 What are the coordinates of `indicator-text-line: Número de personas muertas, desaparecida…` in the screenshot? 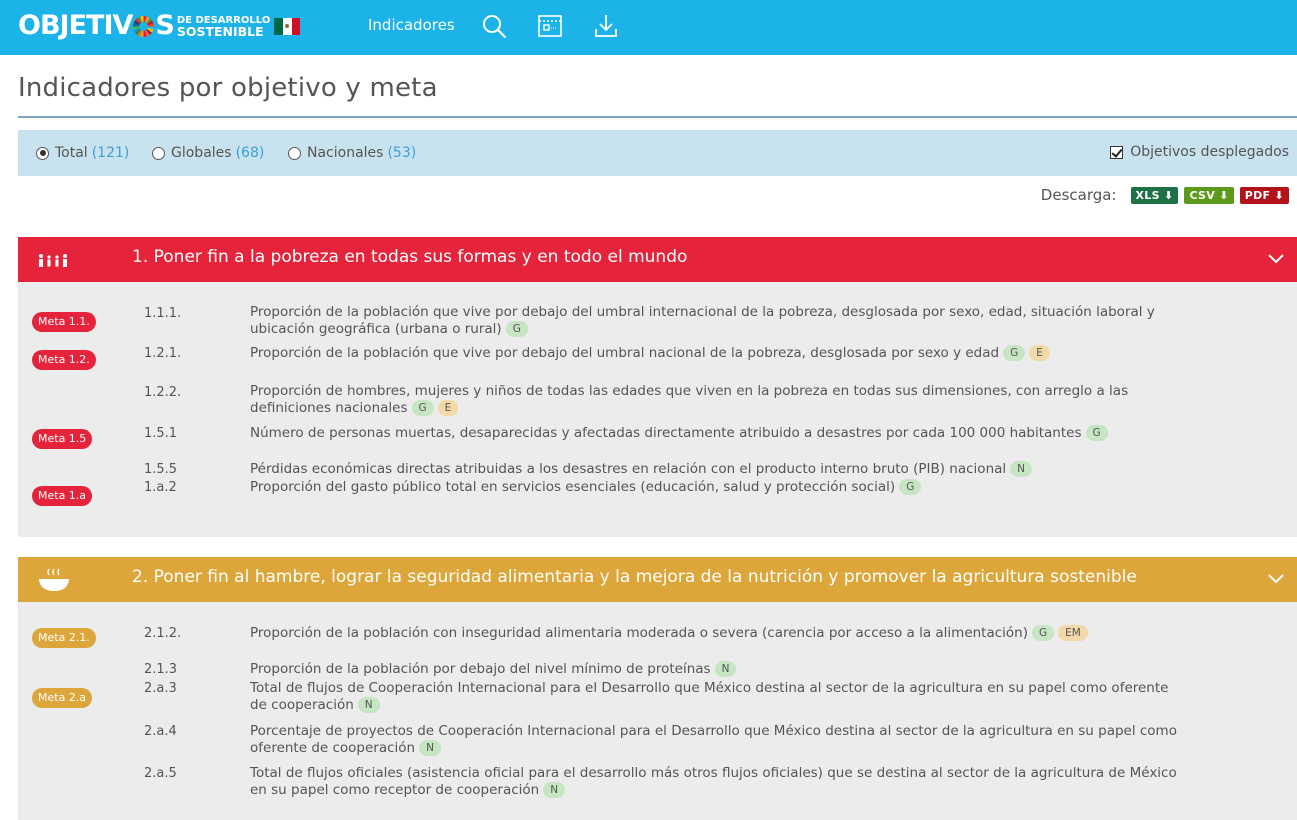 It's located at (666, 433).